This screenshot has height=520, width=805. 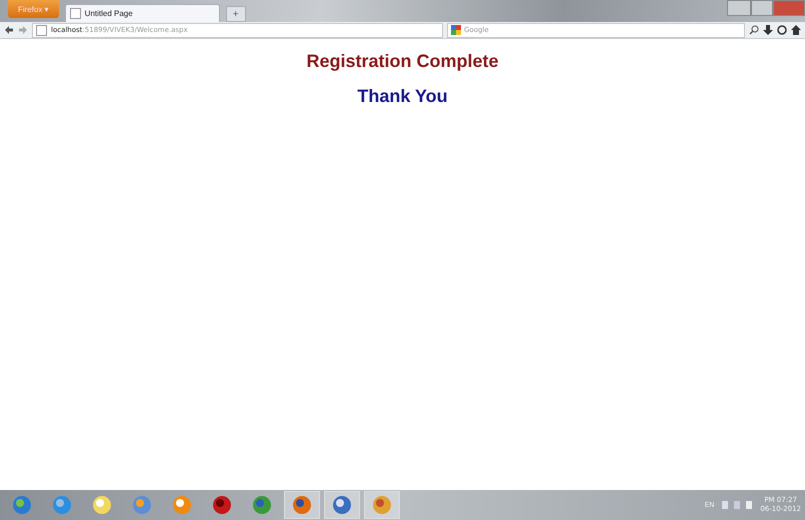 I want to click on page-heading: Registration Complete, so click(x=402, y=61).